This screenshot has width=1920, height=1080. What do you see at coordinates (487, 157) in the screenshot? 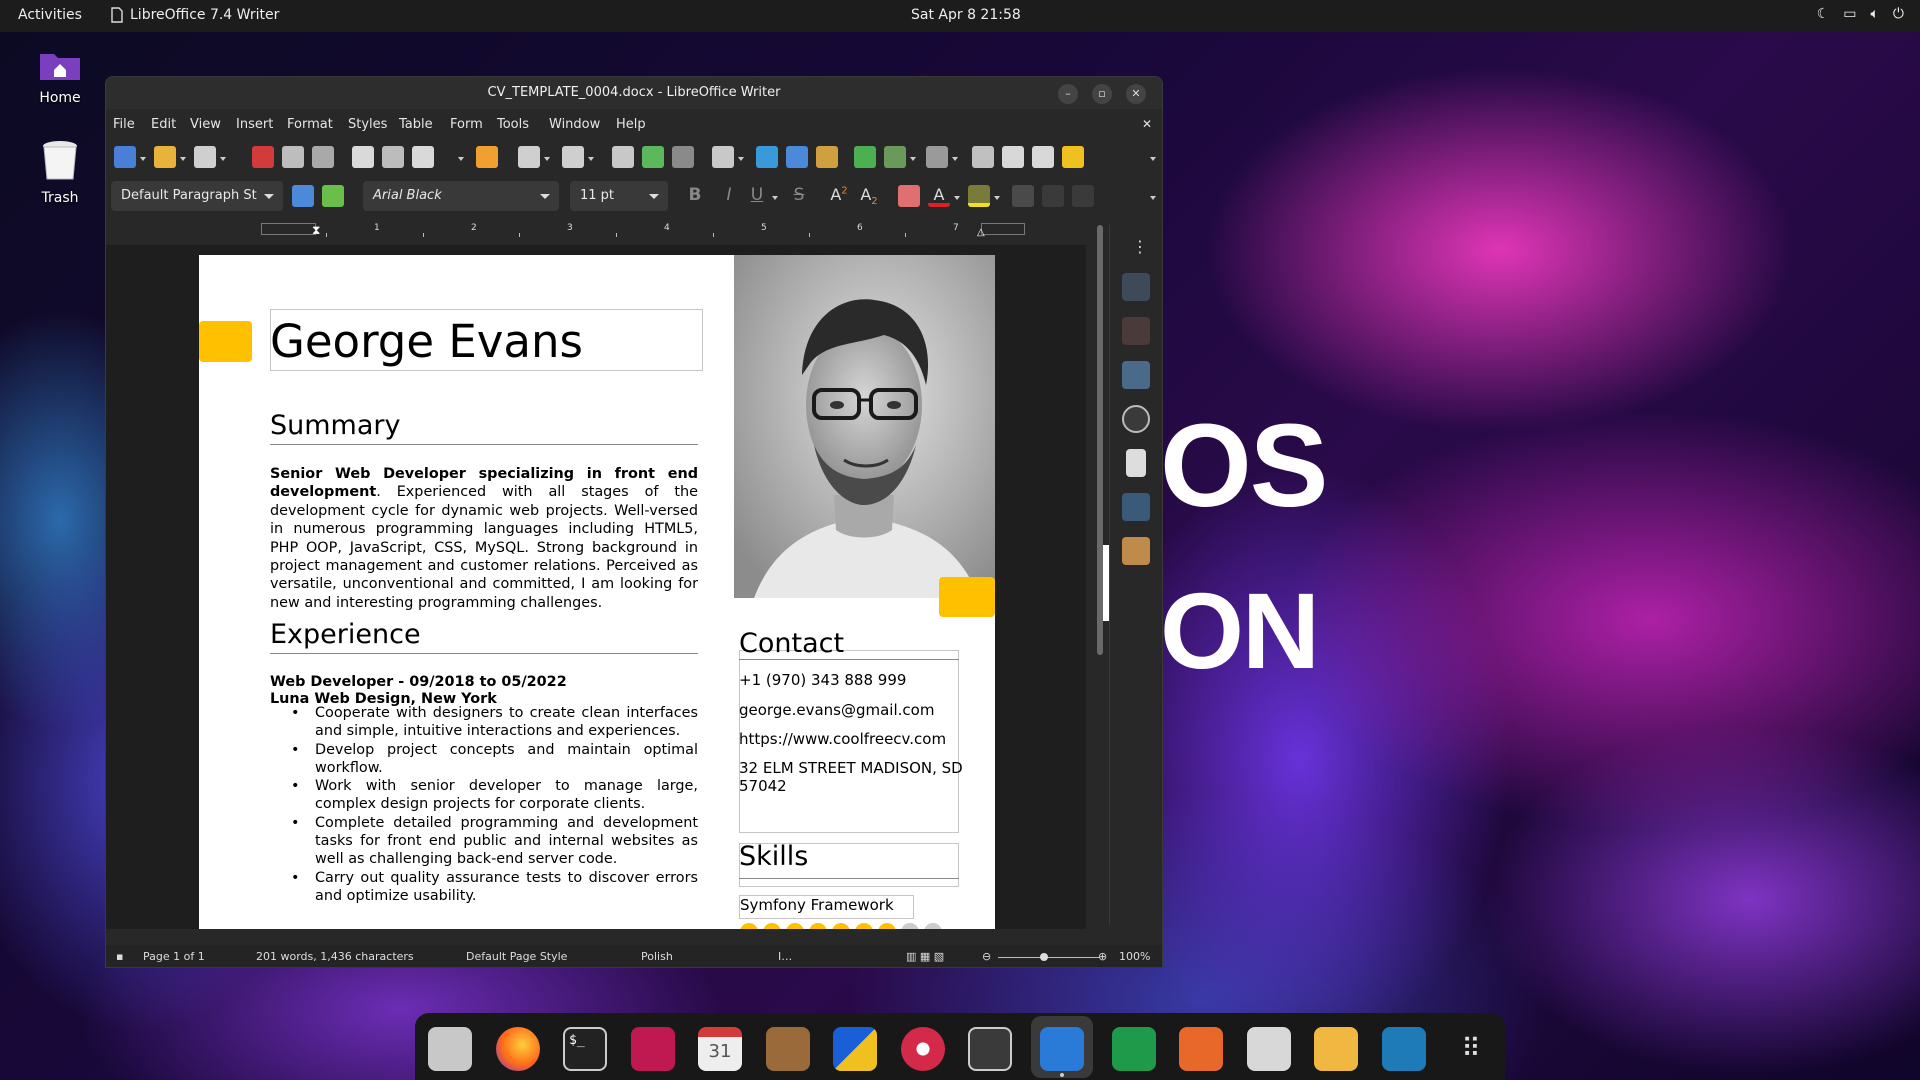
I see `clone-formatting-icon` at bounding box center [487, 157].